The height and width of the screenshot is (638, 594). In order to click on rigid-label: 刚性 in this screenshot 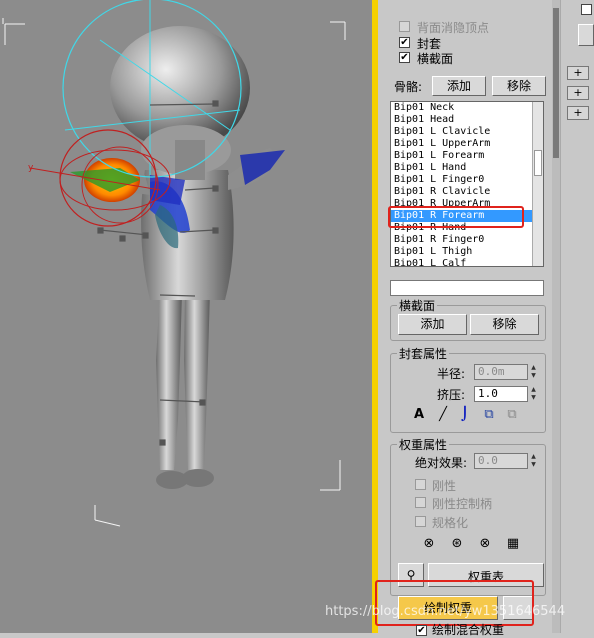, I will do `click(444, 486)`.